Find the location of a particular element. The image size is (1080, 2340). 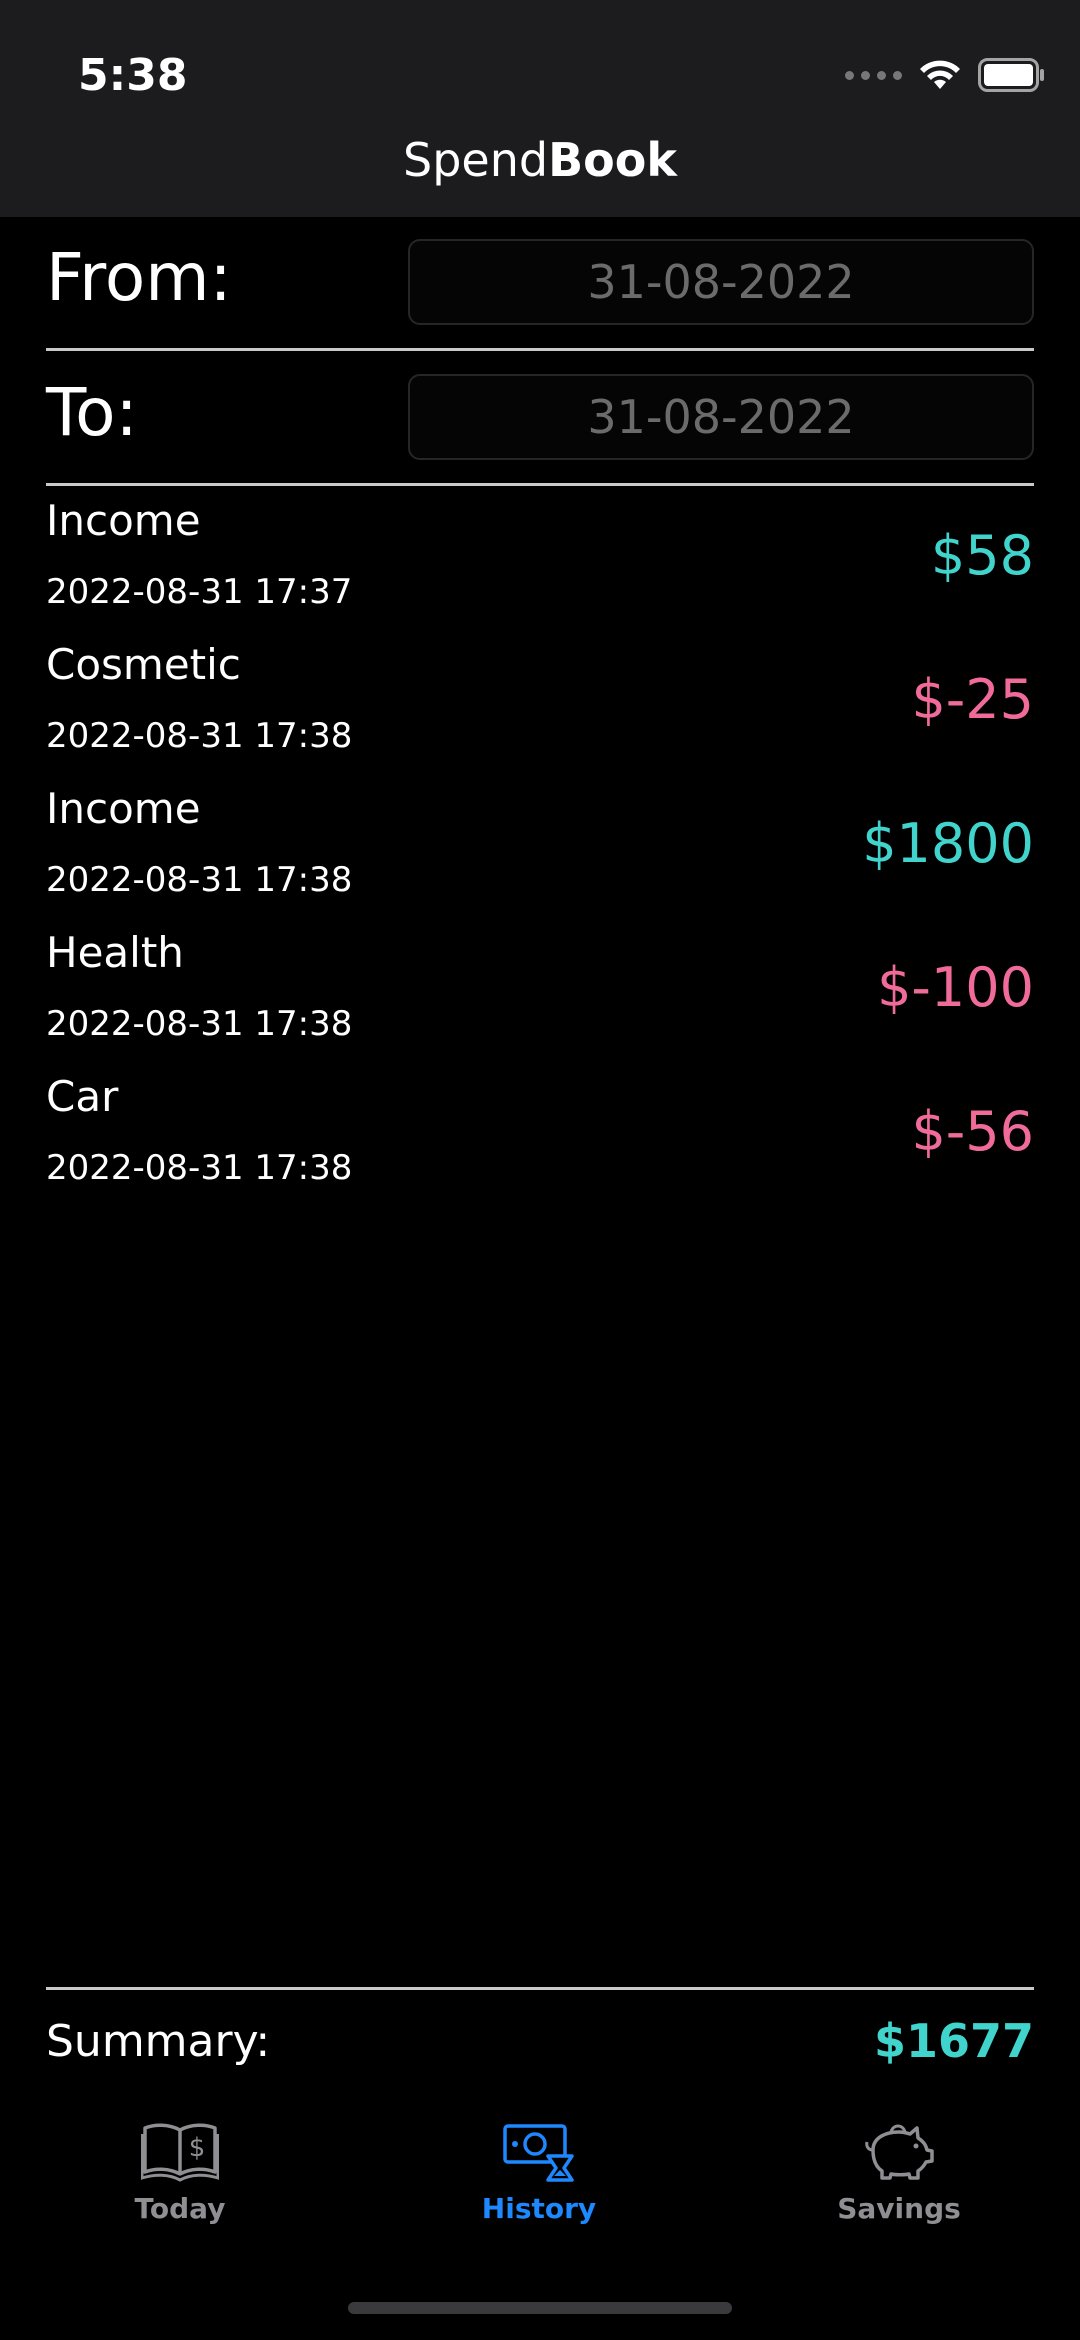

transaction-row: Cosmetic 2022-08-31 17:38 $-25 is located at coordinates (540, 708).